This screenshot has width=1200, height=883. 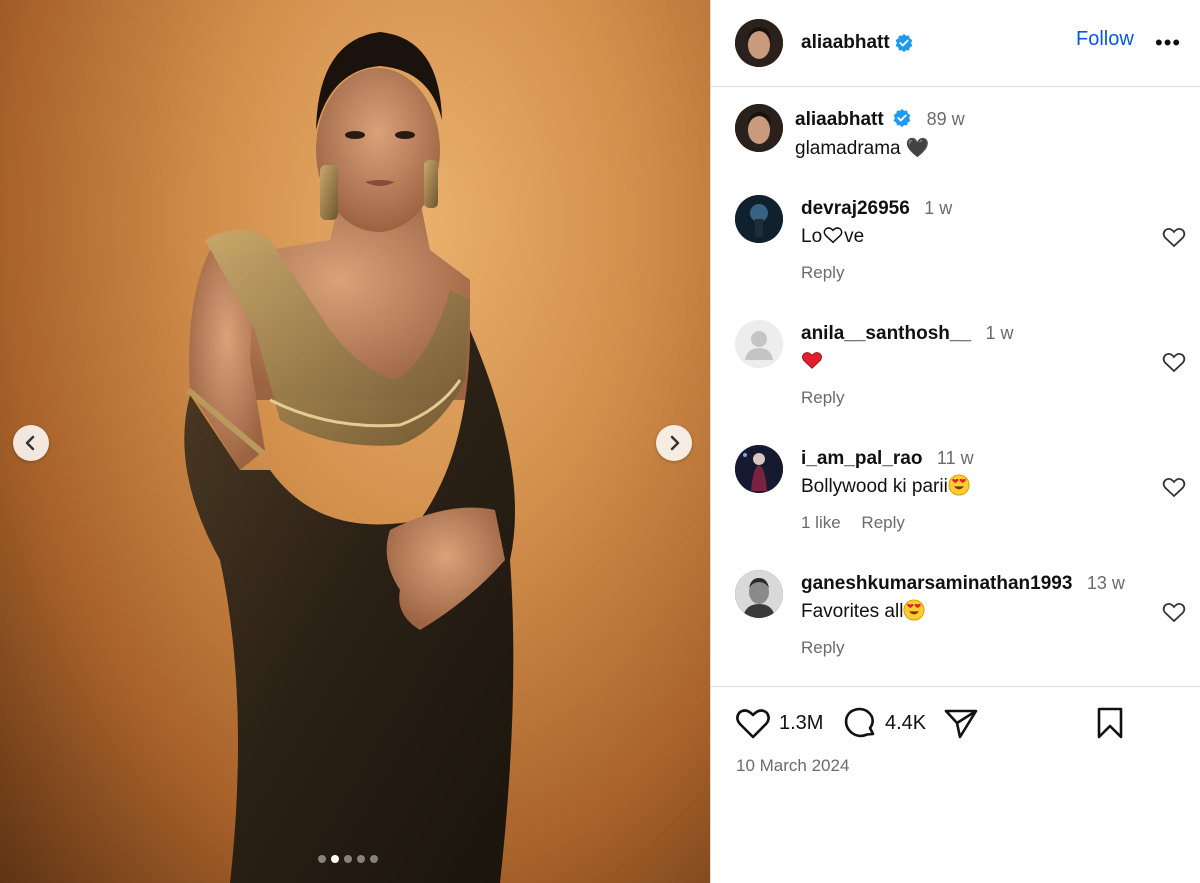 What do you see at coordinates (960, 375) in the screenshot?
I see `comment-item: anila__santhosh__ 1 w Reply` at bounding box center [960, 375].